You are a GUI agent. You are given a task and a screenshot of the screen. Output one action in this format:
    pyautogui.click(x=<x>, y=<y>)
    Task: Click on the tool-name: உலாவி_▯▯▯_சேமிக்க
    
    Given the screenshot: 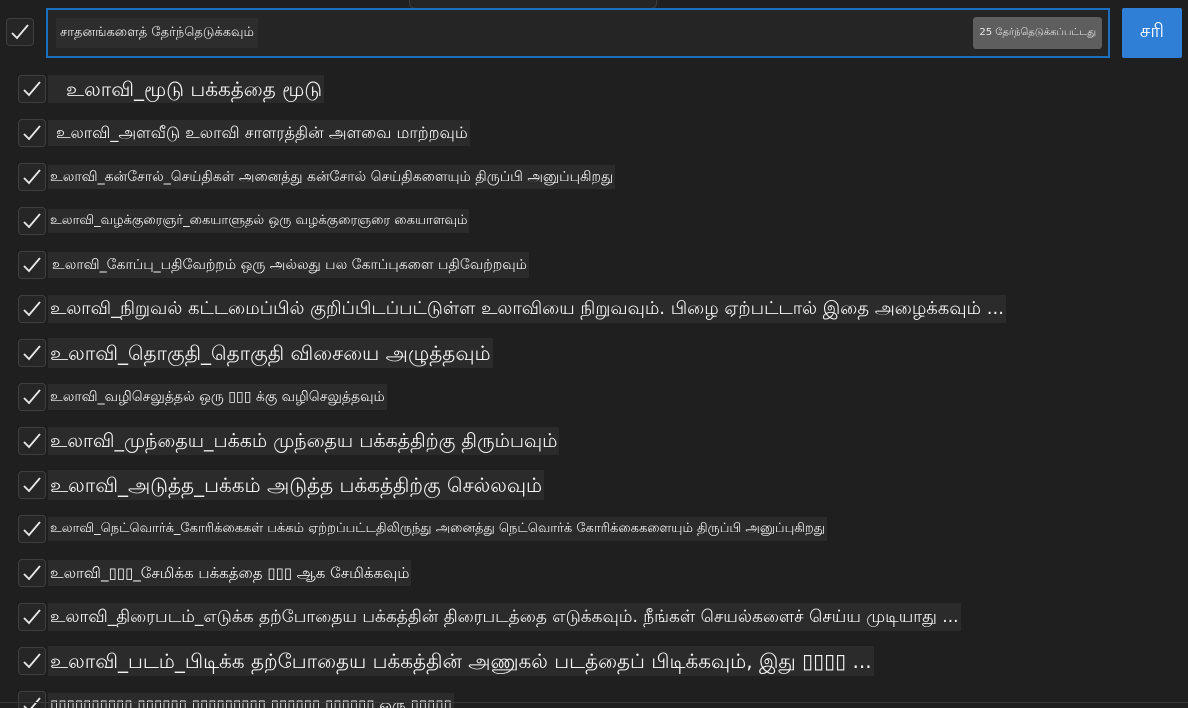 What is the action you would take?
    pyautogui.click(x=122, y=573)
    